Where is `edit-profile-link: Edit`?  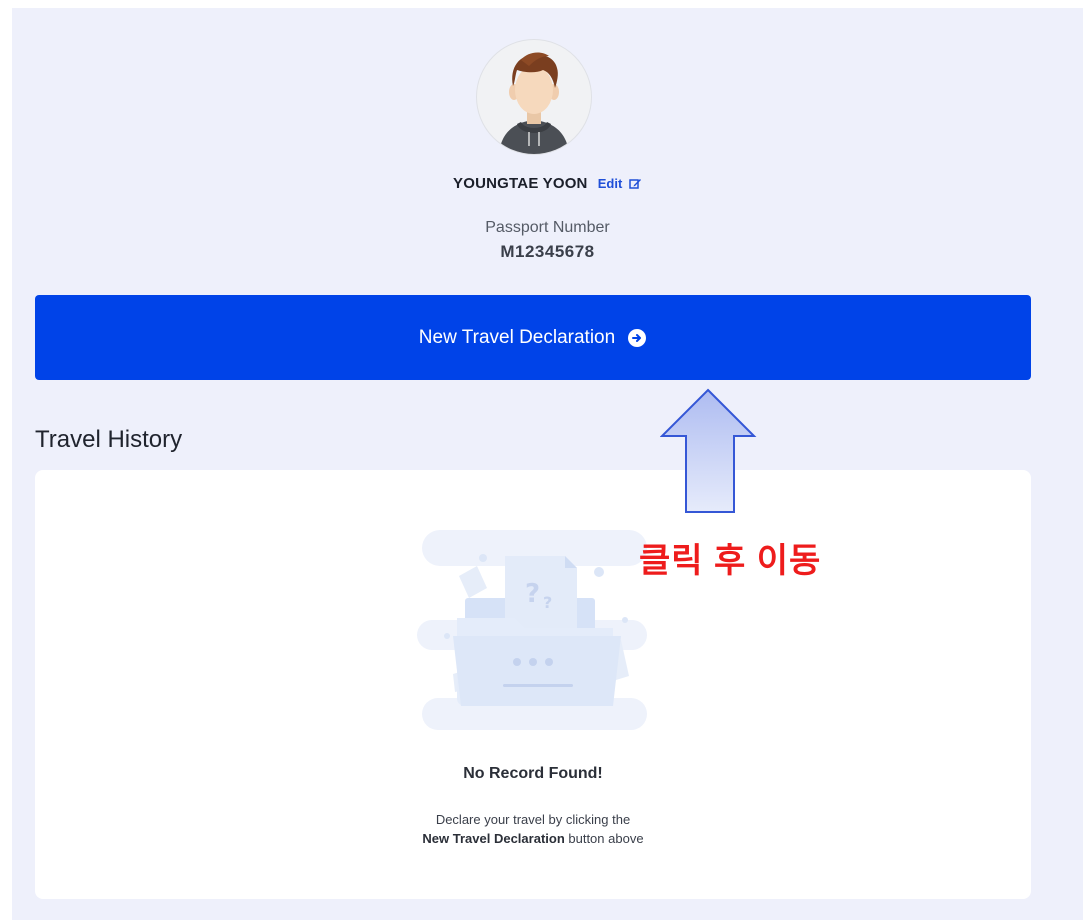 edit-profile-link: Edit is located at coordinates (620, 183).